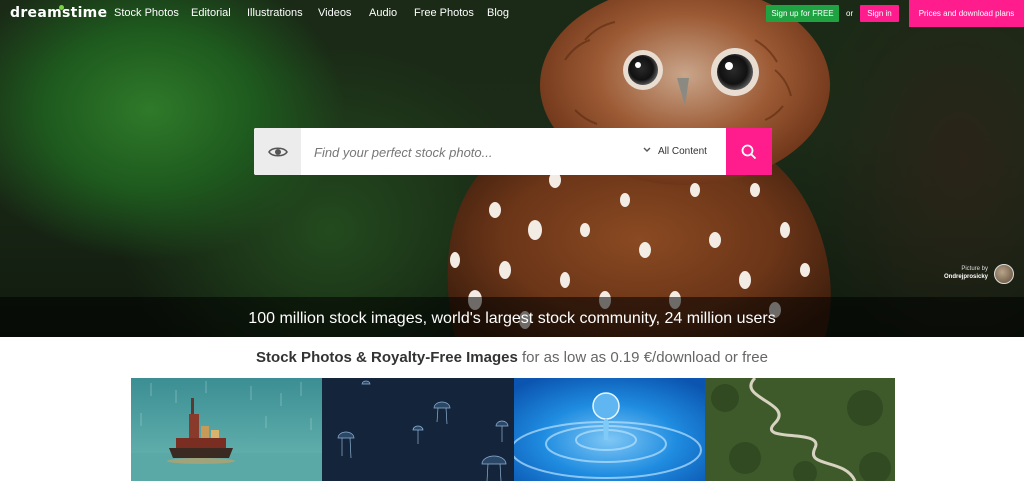 This screenshot has width=1024, height=481. What do you see at coordinates (383, 13) in the screenshot?
I see `nav-audio: Audio` at bounding box center [383, 13].